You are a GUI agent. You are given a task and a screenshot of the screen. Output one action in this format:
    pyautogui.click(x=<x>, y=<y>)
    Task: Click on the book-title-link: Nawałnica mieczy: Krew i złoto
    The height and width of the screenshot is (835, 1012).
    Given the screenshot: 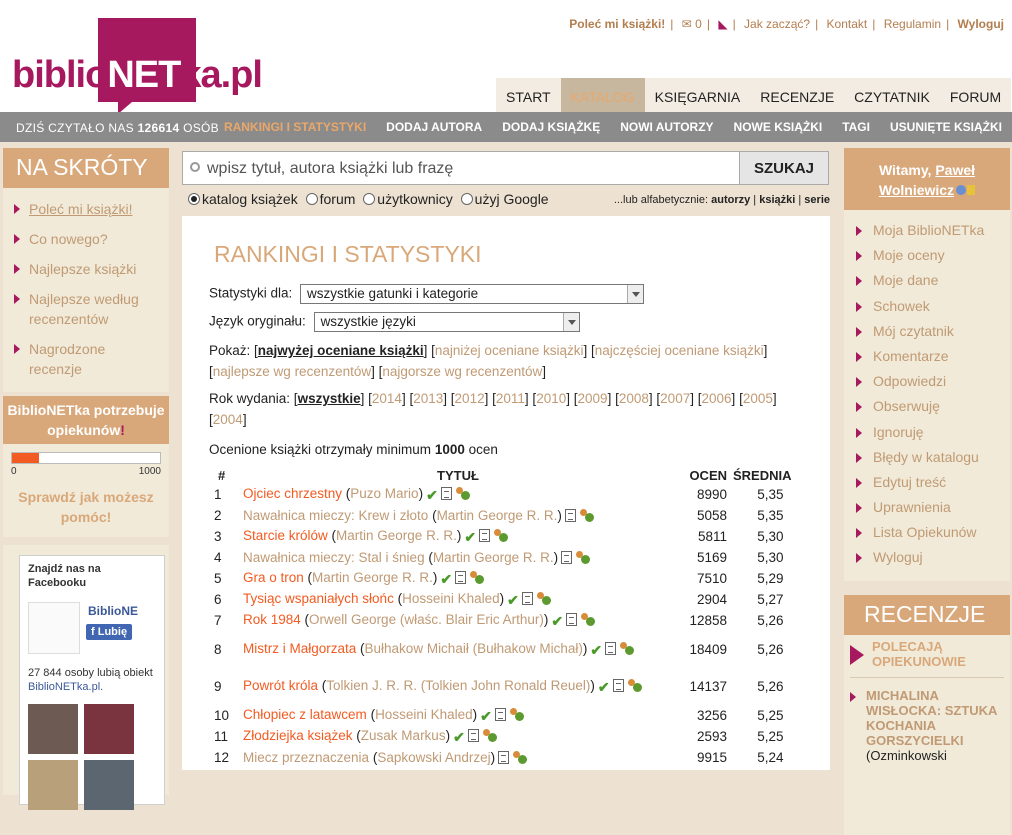 What is the action you would take?
    pyautogui.click(x=335, y=515)
    